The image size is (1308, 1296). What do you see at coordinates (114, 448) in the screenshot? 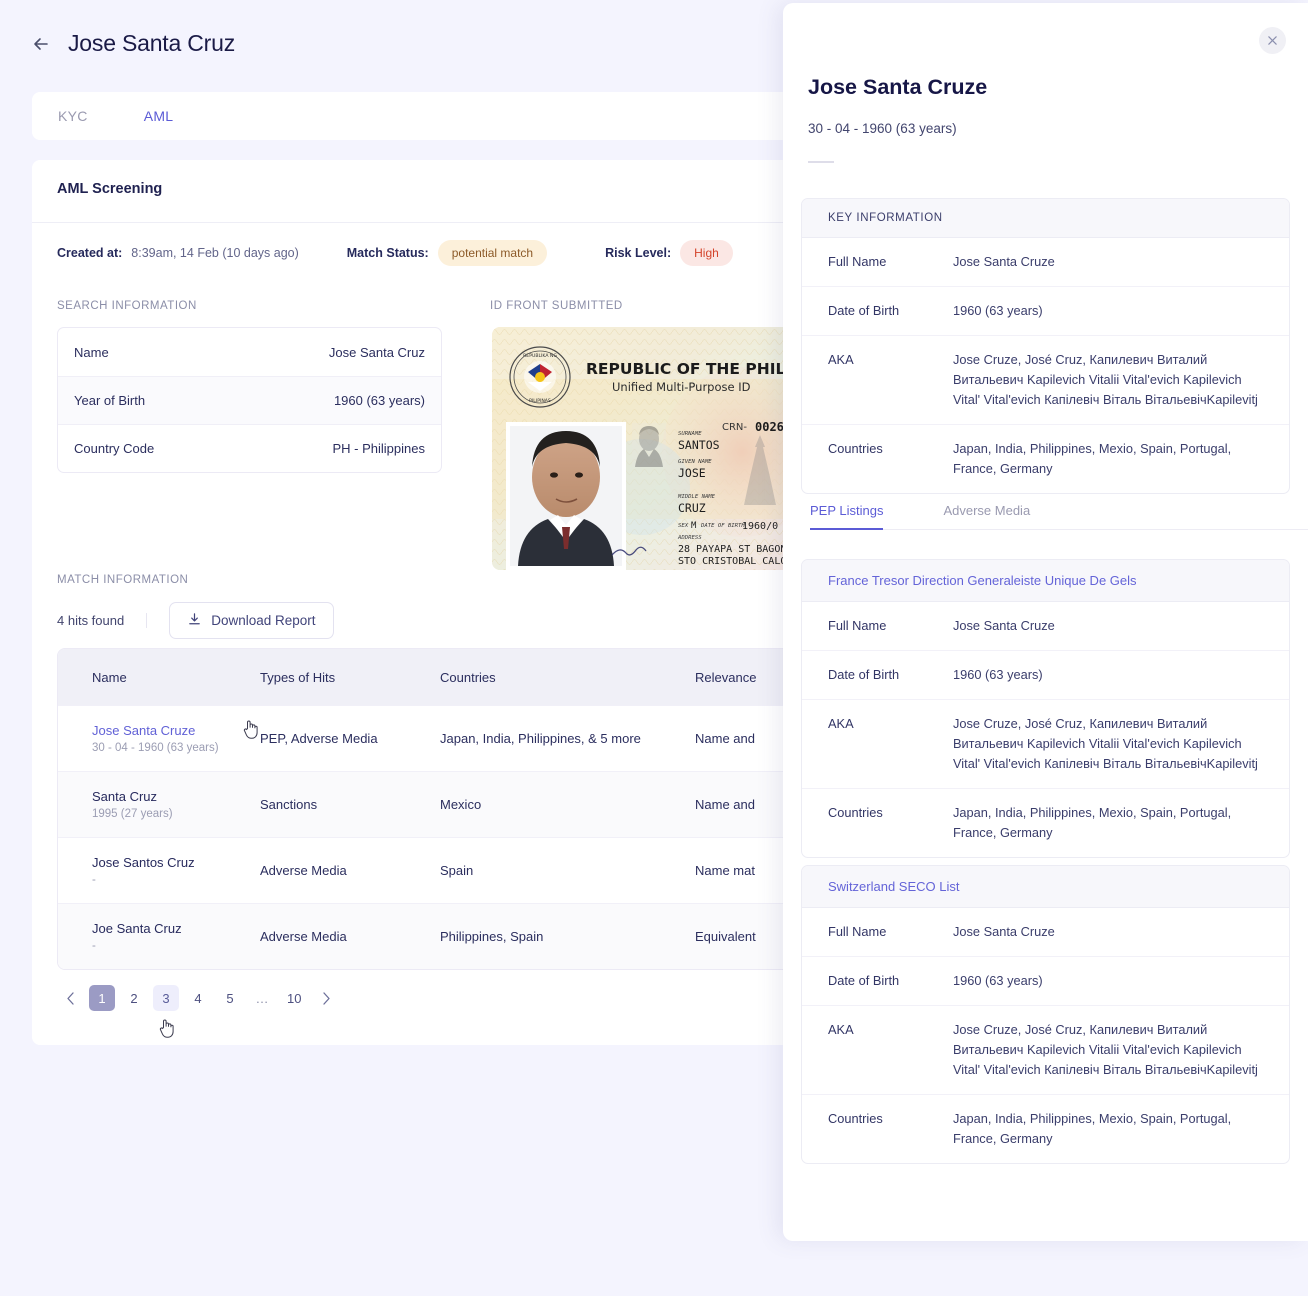
I see `row-key: Country Code` at bounding box center [114, 448].